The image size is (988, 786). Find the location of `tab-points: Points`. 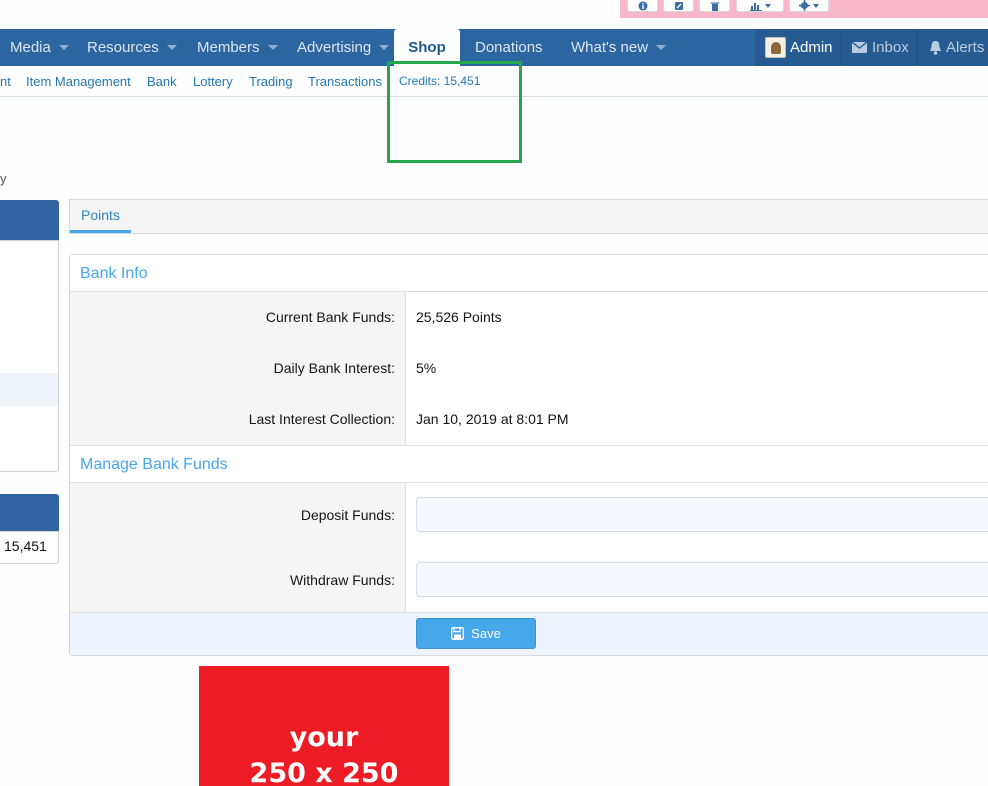

tab-points: Points is located at coordinates (100, 216).